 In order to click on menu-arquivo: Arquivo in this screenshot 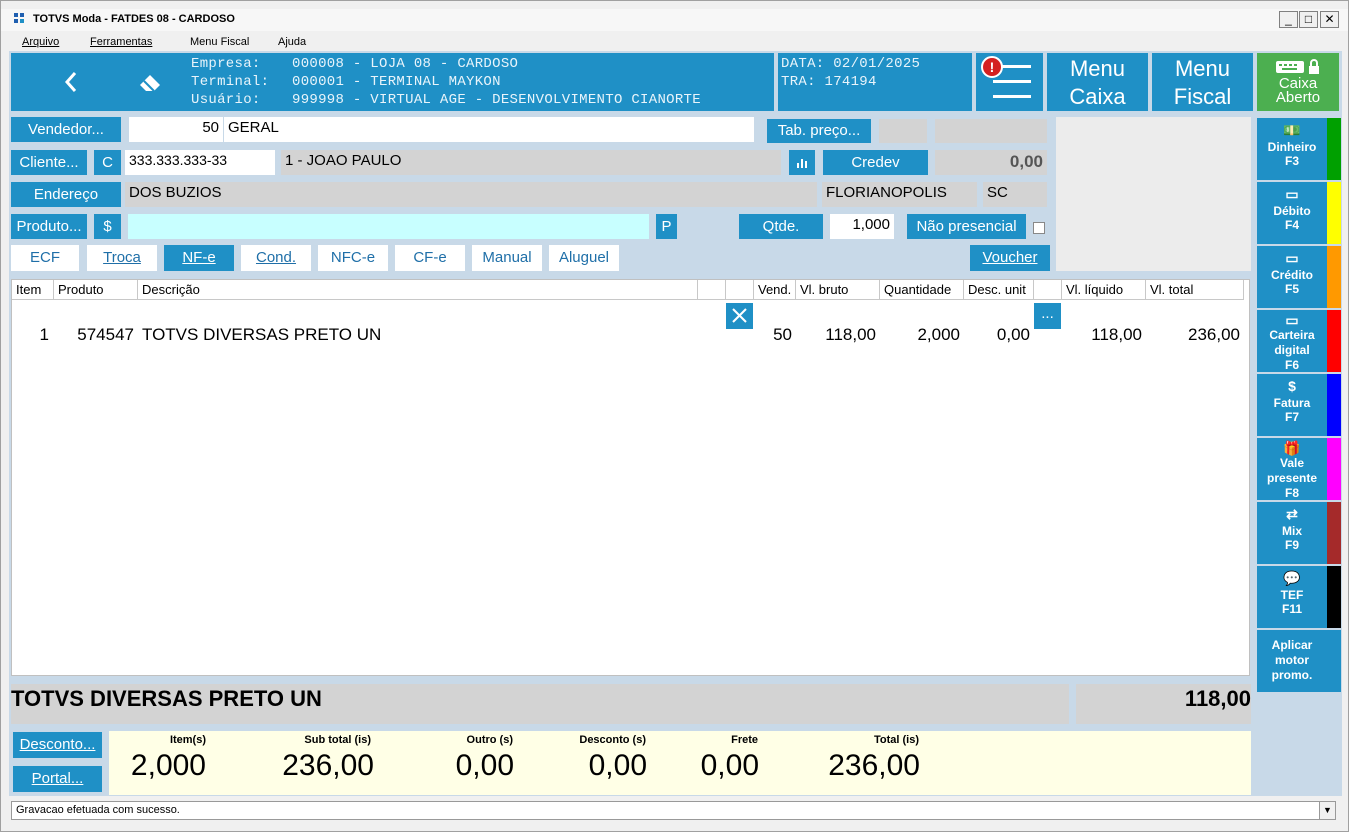, I will do `click(40, 42)`.